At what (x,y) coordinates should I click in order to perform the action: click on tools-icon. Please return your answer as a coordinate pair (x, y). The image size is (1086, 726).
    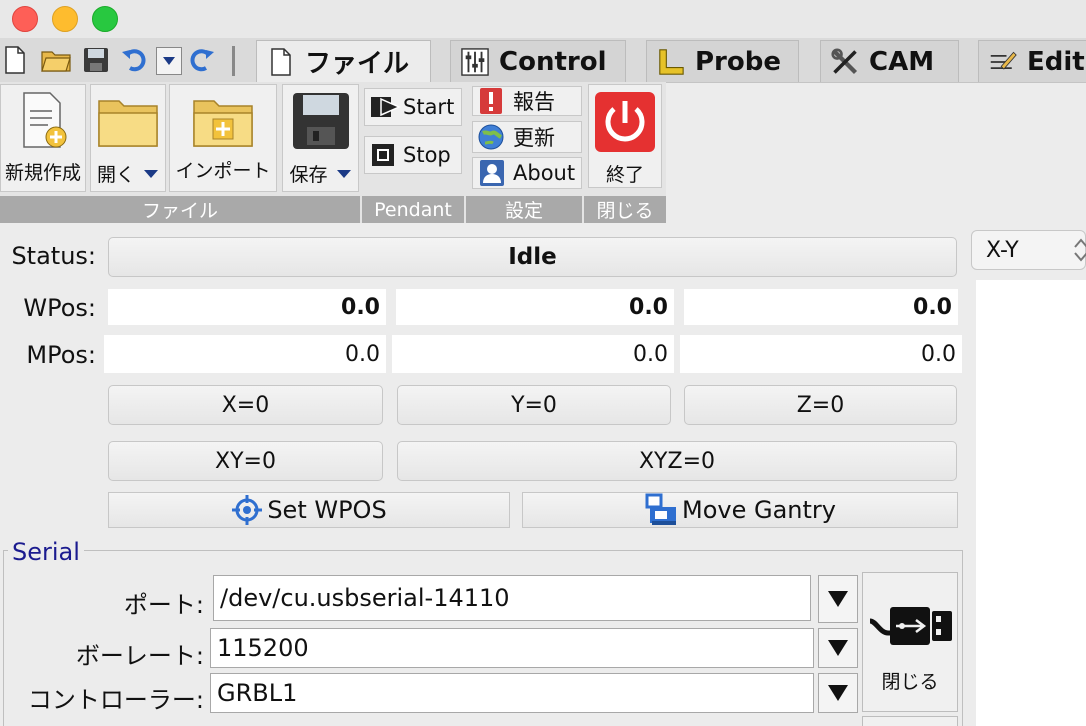
    Looking at the image, I should click on (845, 62).